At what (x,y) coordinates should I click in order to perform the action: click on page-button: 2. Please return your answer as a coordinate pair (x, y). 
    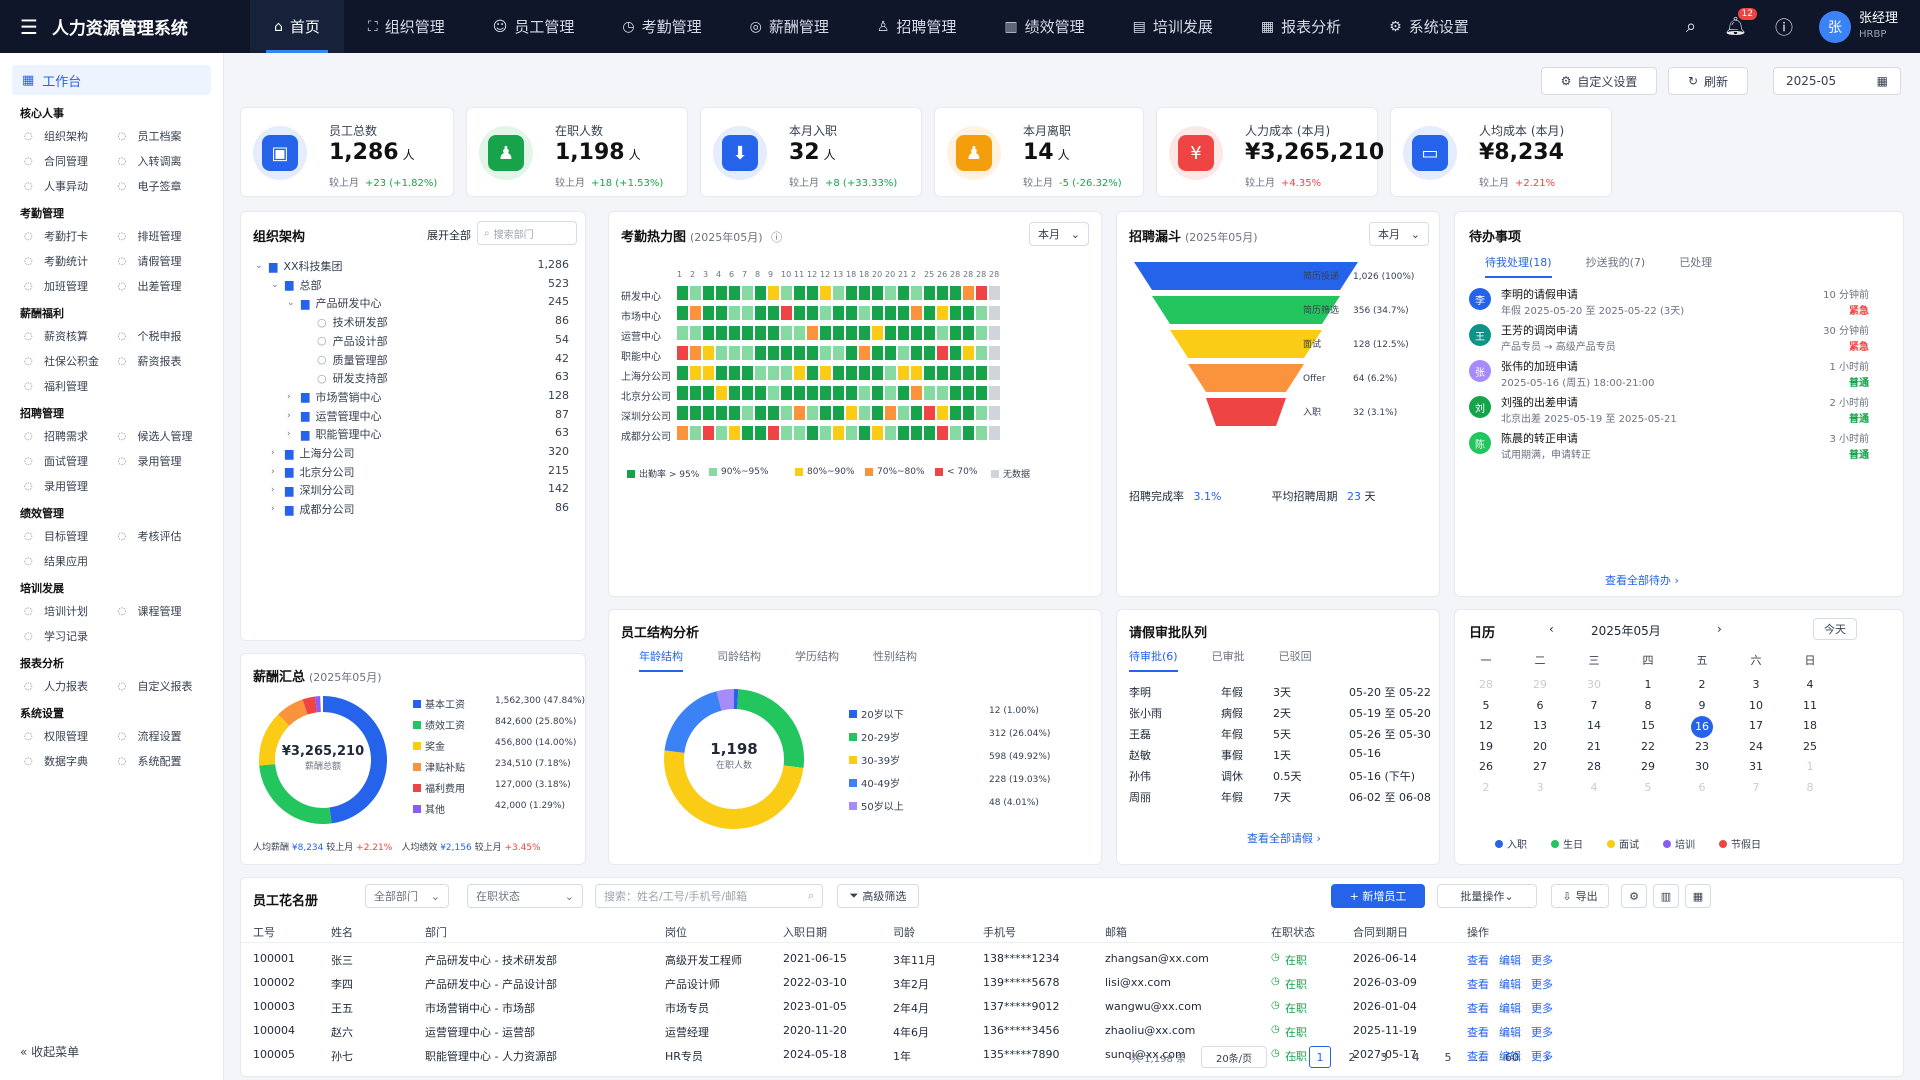
    Looking at the image, I should click on (1352, 1057).